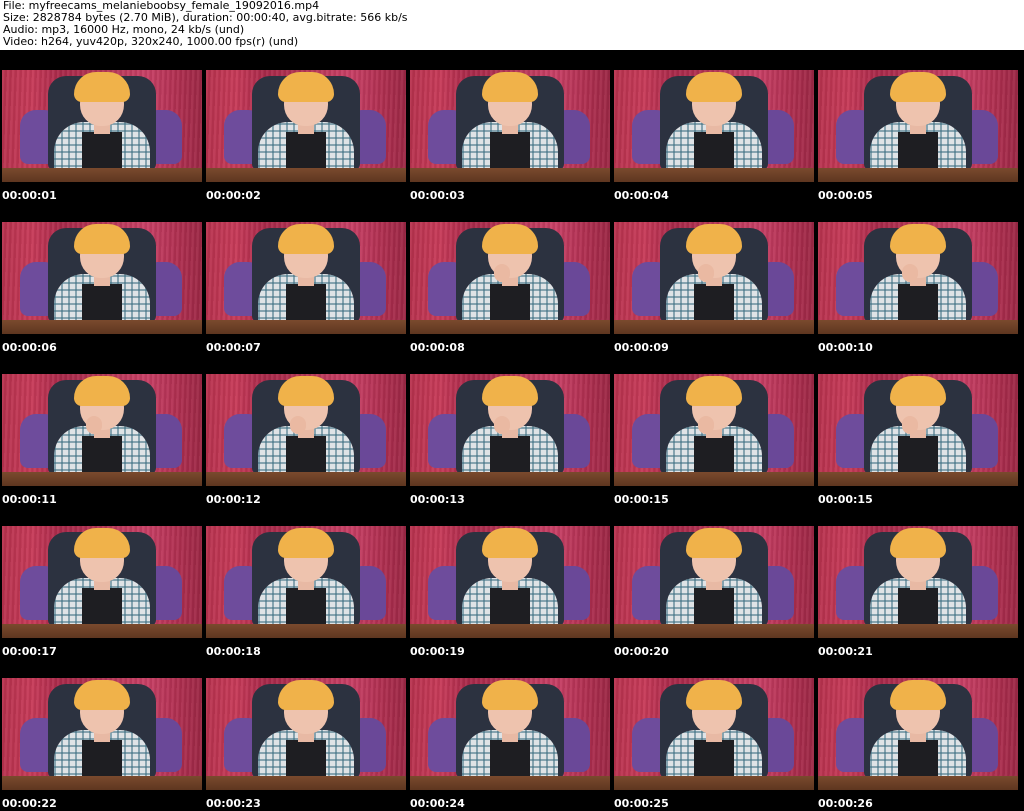  I want to click on frame-timestamp: 00:00:22, so click(29, 803).